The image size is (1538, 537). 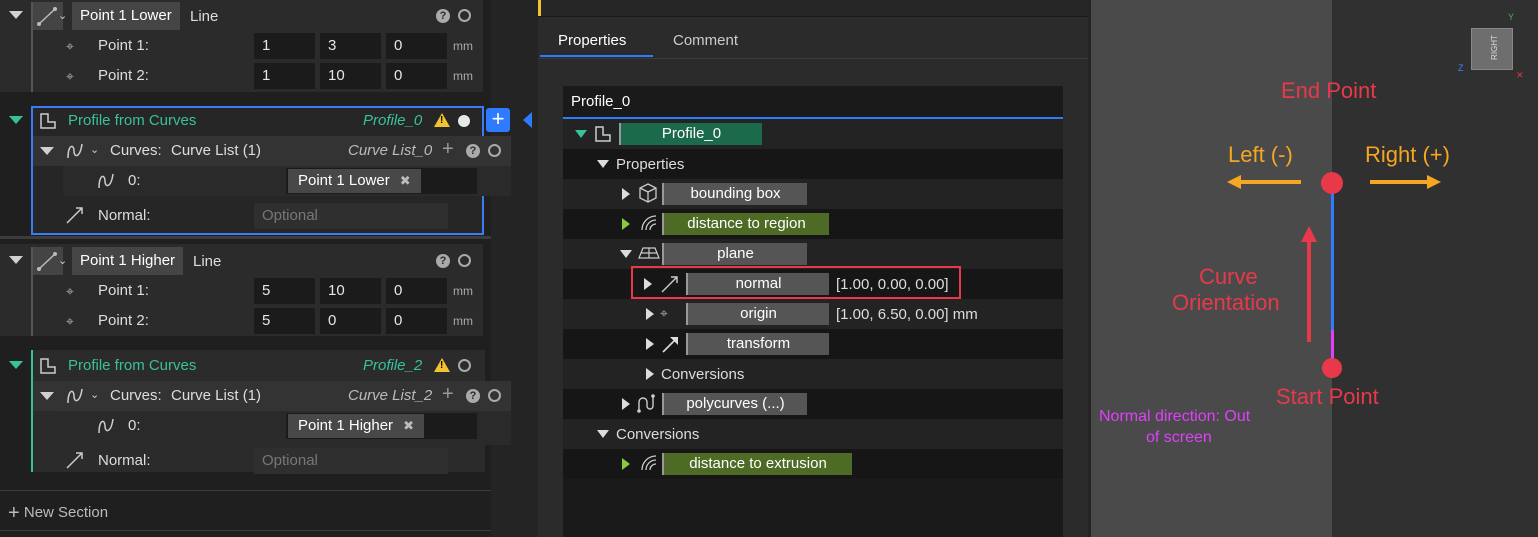 What do you see at coordinates (757, 464) in the screenshot?
I see `tree-node-distance-to-extrusion: distance to extrusion` at bounding box center [757, 464].